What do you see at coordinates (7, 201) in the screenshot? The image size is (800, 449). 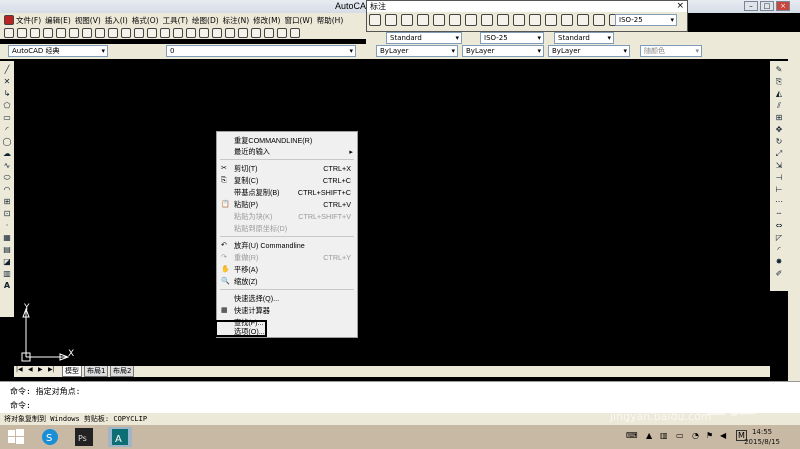 I see `insert-block-icon: ⊞` at bounding box center [7, 201].